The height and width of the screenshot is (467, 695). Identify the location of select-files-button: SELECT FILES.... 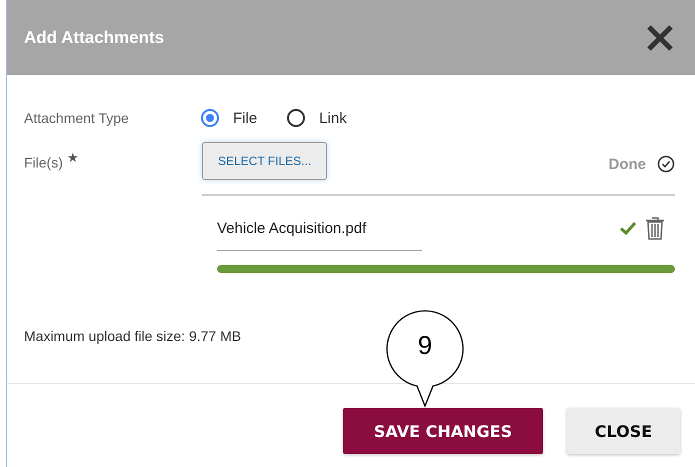
(265, 161).